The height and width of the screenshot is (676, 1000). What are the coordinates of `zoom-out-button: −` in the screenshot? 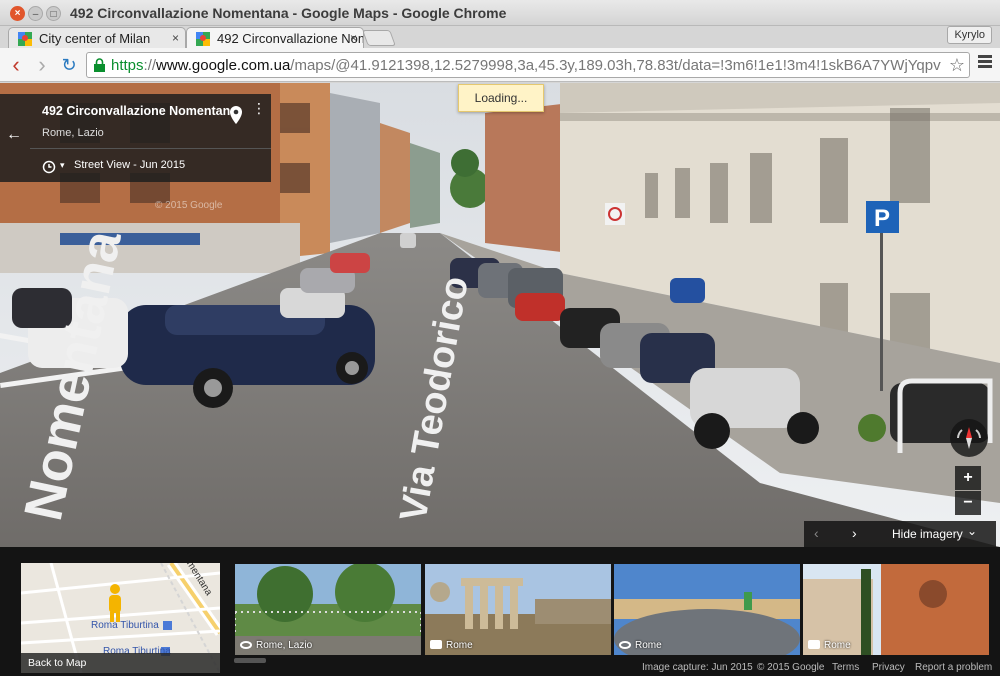 It's located at (968, 503).